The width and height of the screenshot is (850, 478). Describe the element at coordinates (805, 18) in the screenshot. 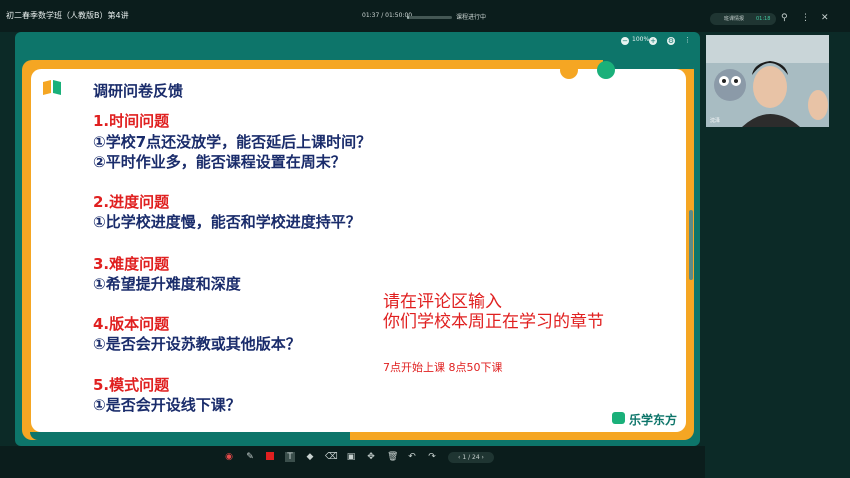

I see `more-icon: ⋮` at that location.